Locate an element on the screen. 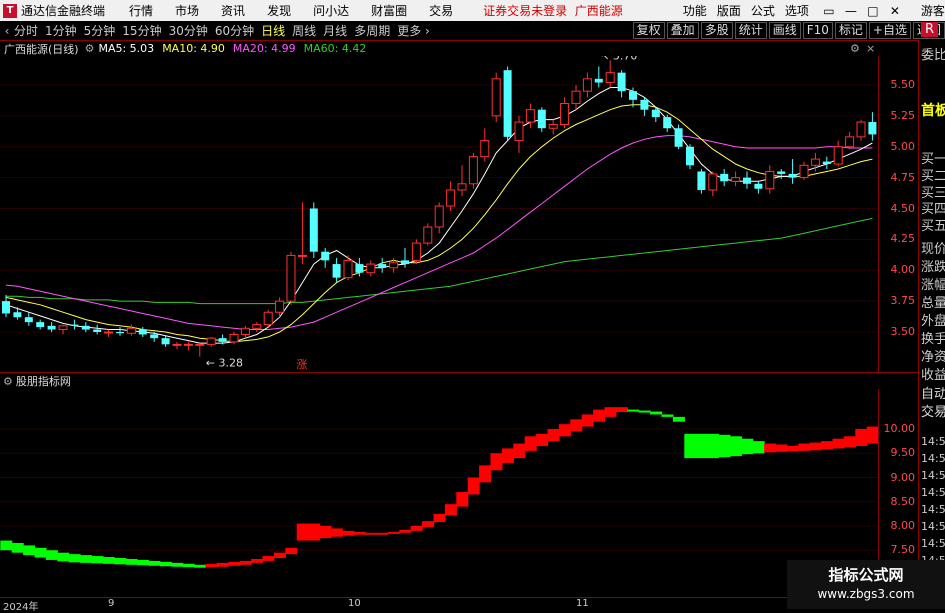  tool-button: 统计 is located at coordinates (750, 30).